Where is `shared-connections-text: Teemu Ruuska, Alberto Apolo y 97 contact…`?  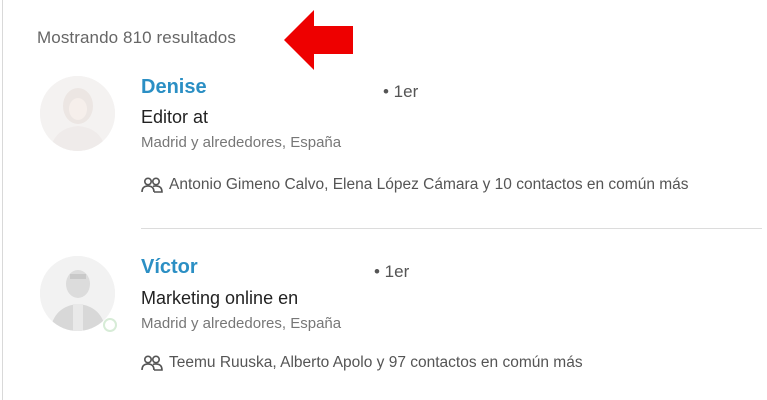 shared-connections-text: Teemu Ruuska, Alberto Apolo y 97 contact… is located at coordinates (376, 363).